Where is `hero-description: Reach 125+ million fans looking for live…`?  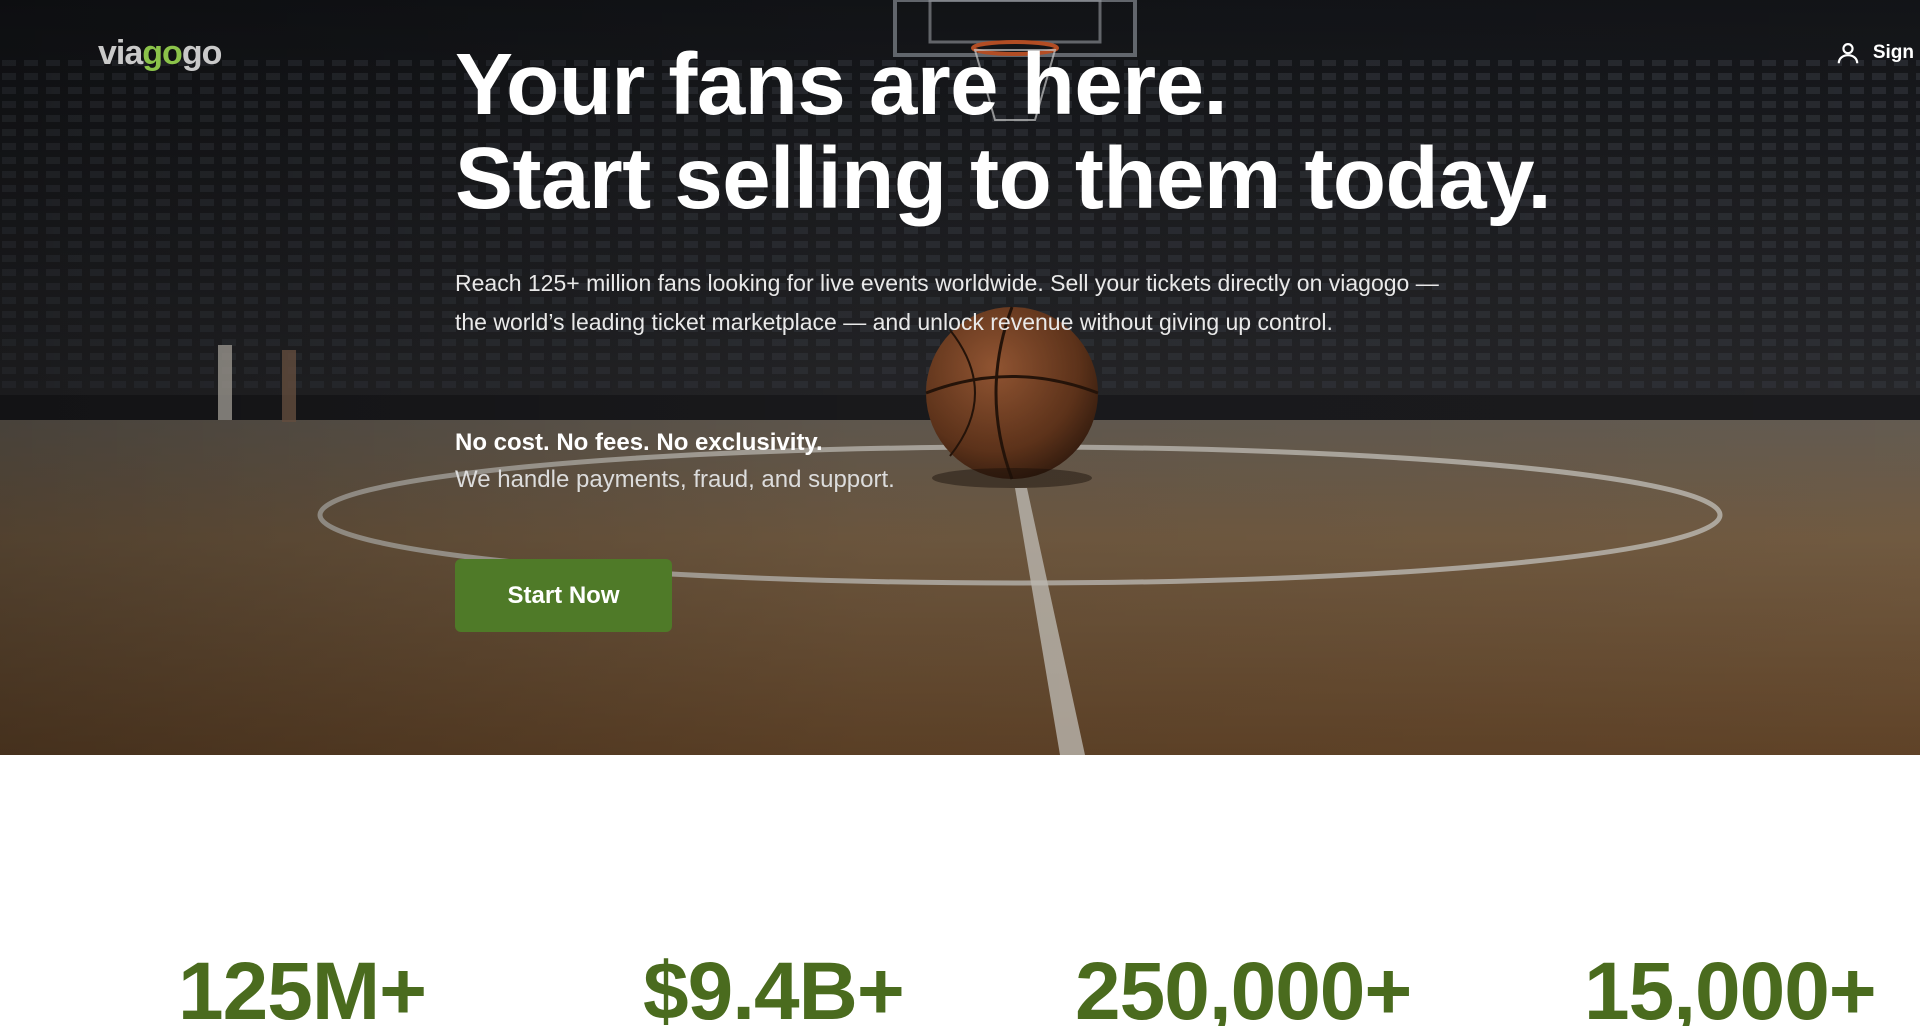
hero-description: Reach 125+ million fans looking for live… is located at coordinates (947, 302).